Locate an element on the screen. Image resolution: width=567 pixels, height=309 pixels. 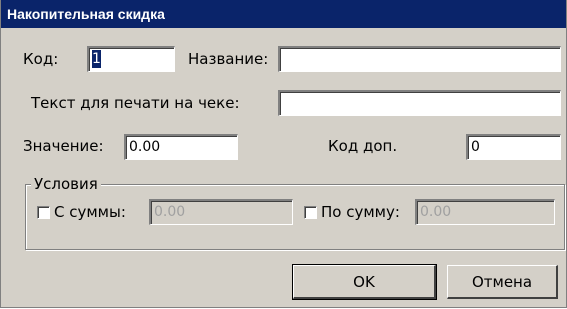
extra-code-label: Код доп. is located at coordinates (363, 146).